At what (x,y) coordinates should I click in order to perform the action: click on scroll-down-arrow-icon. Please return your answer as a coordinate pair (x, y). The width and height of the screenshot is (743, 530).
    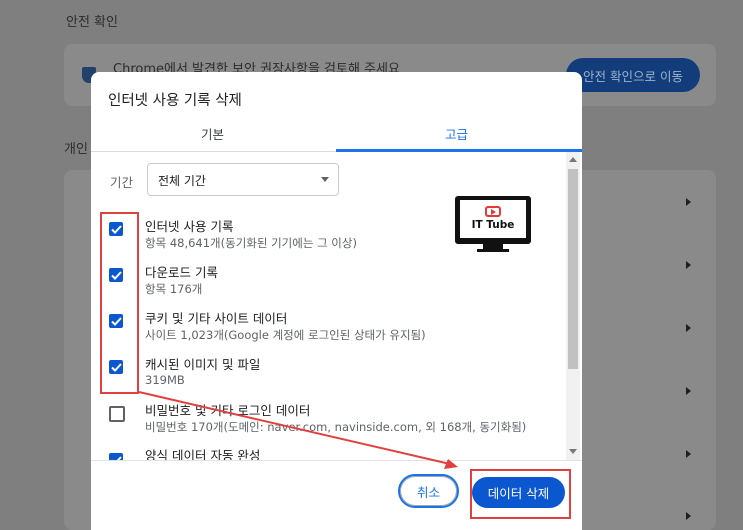
    Looking at the image, I should click on (573, 451).